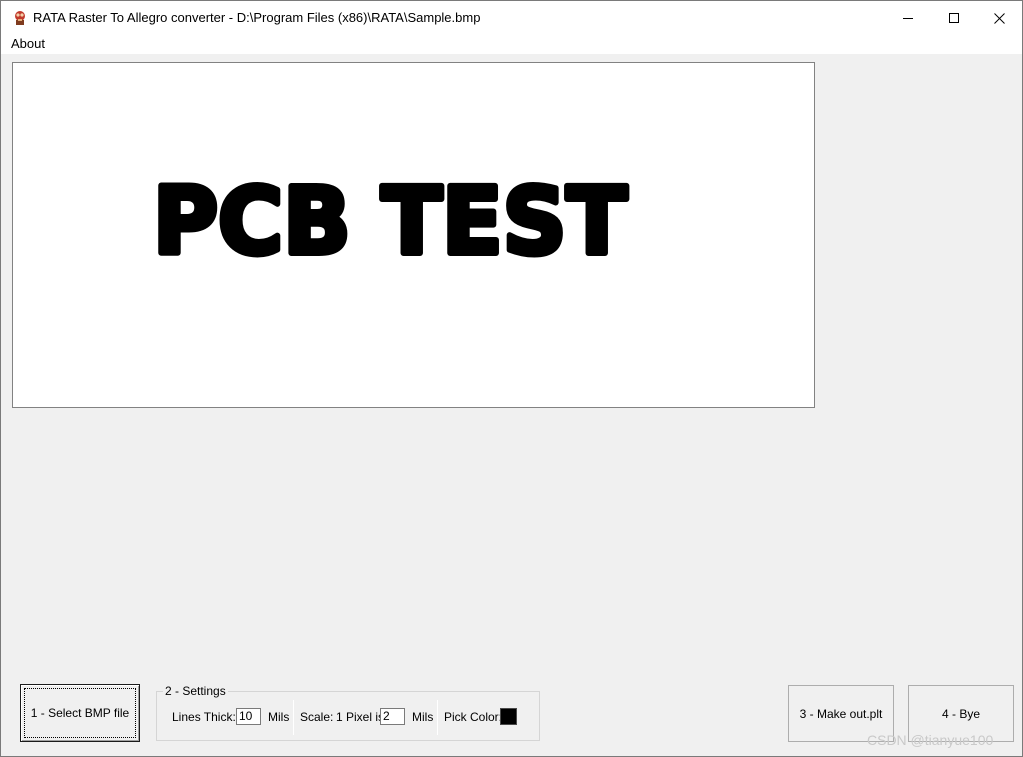  What do you see at coordinates (317, 717) in the screenshot?
I see `scale-label: Scale:` at bounding box center [317, 717].